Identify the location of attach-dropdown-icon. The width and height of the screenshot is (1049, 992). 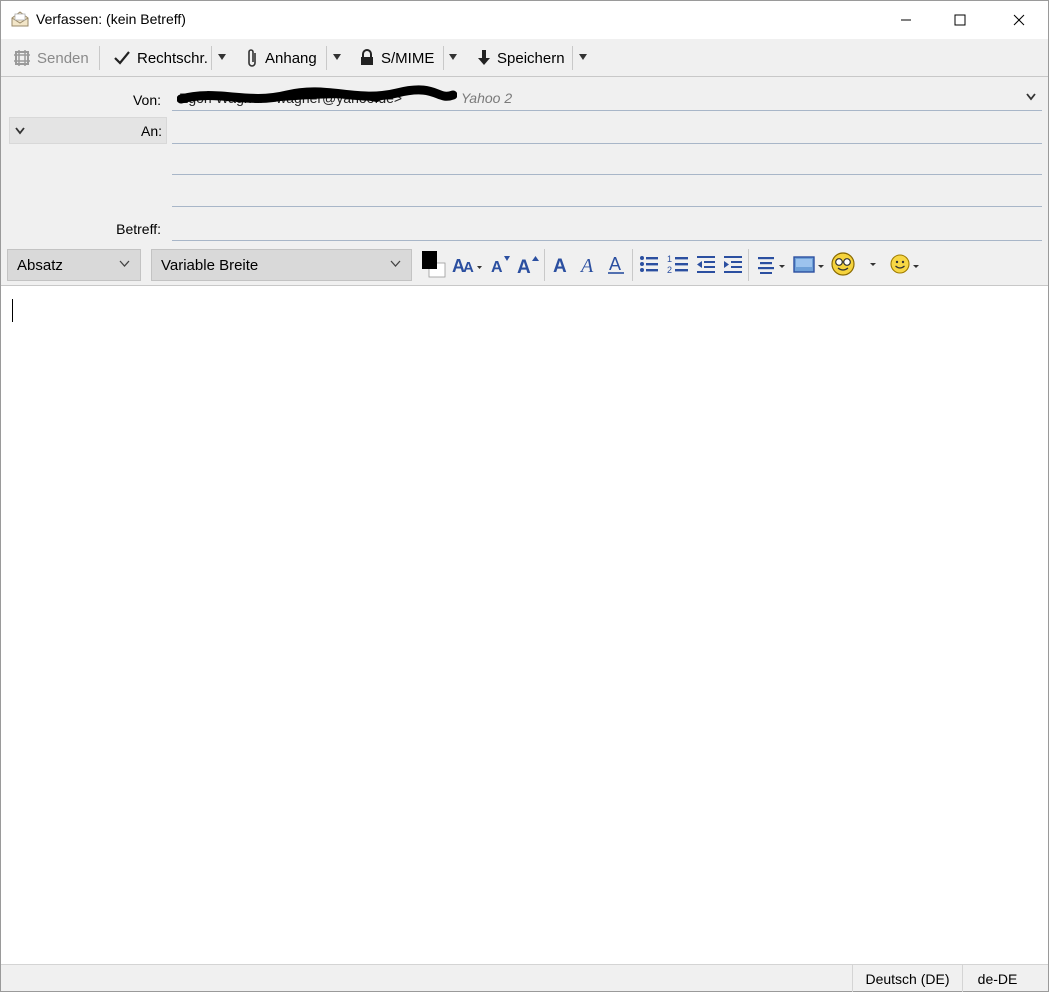
(337, 57).